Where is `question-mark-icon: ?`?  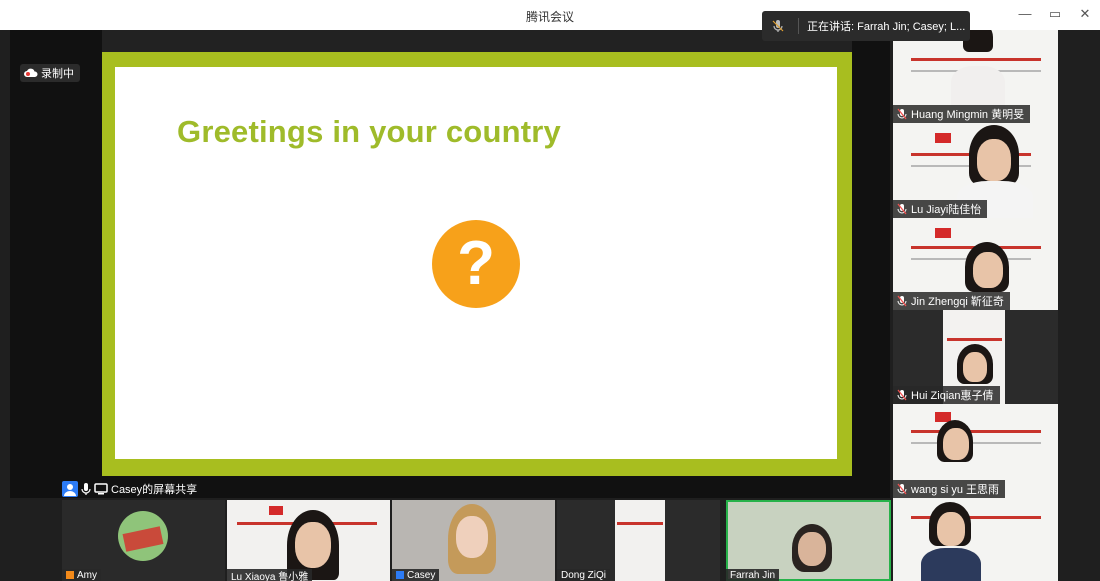
question-mark-icon: ? is located at coordinates (476, 264).